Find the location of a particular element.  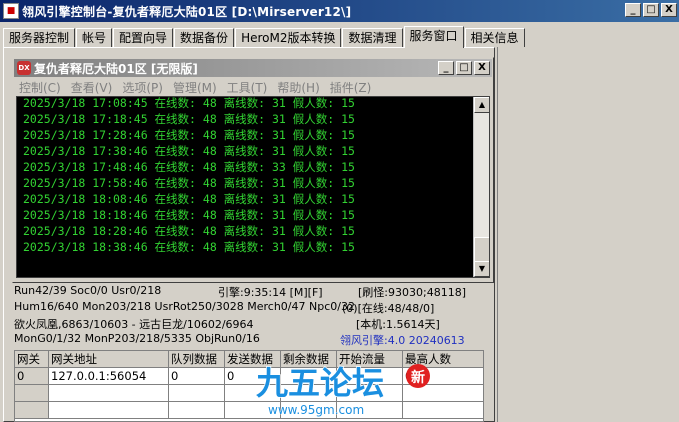

status-map: 欲火凤凰,6863/10603 - 远古巨龙/10602/6964 is located at coordinates (134, 324).